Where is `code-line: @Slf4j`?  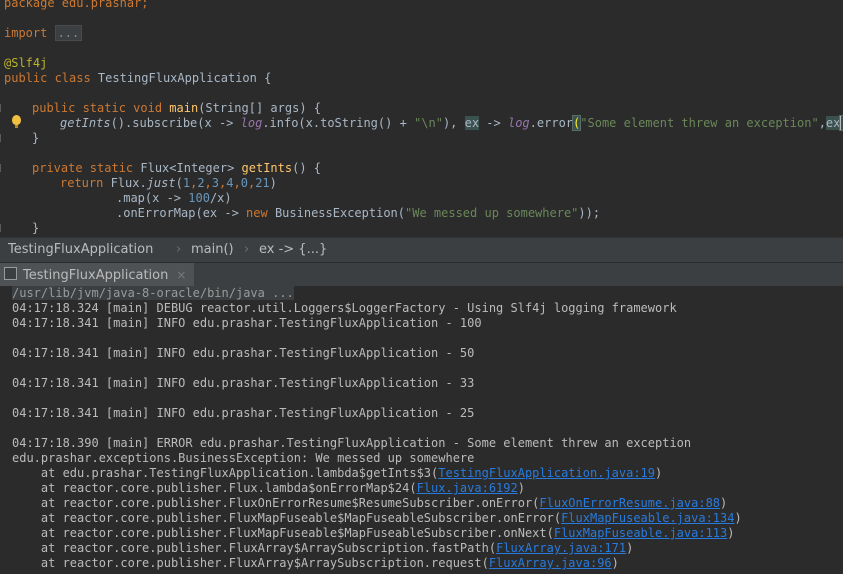 code-line: @Slf4j is located at coordinates (25, 63).